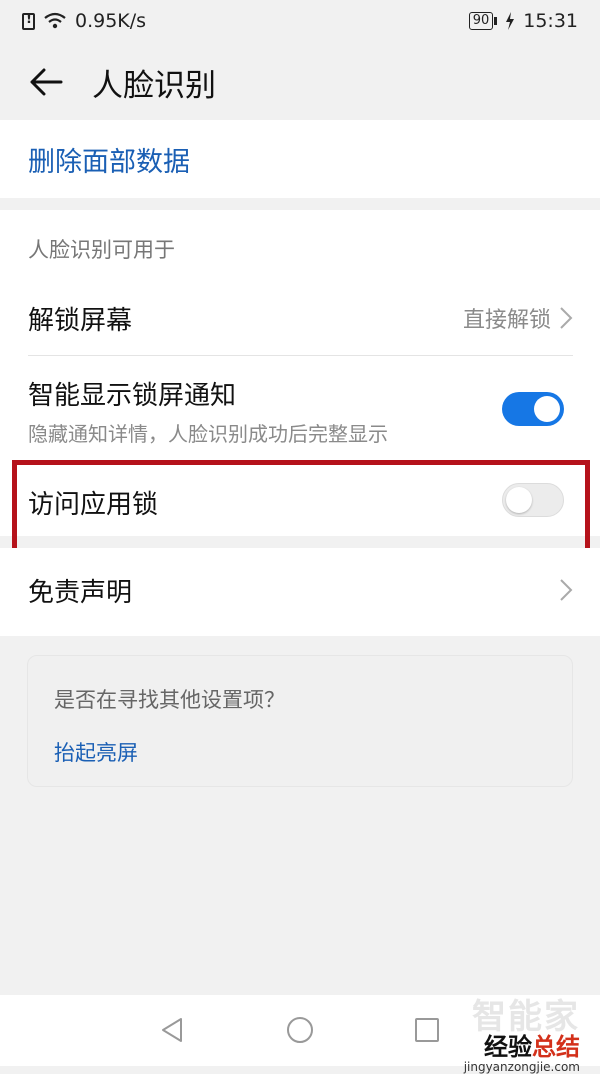  I want to click on disclaimer-label: 免责声明, so click(80, 592).